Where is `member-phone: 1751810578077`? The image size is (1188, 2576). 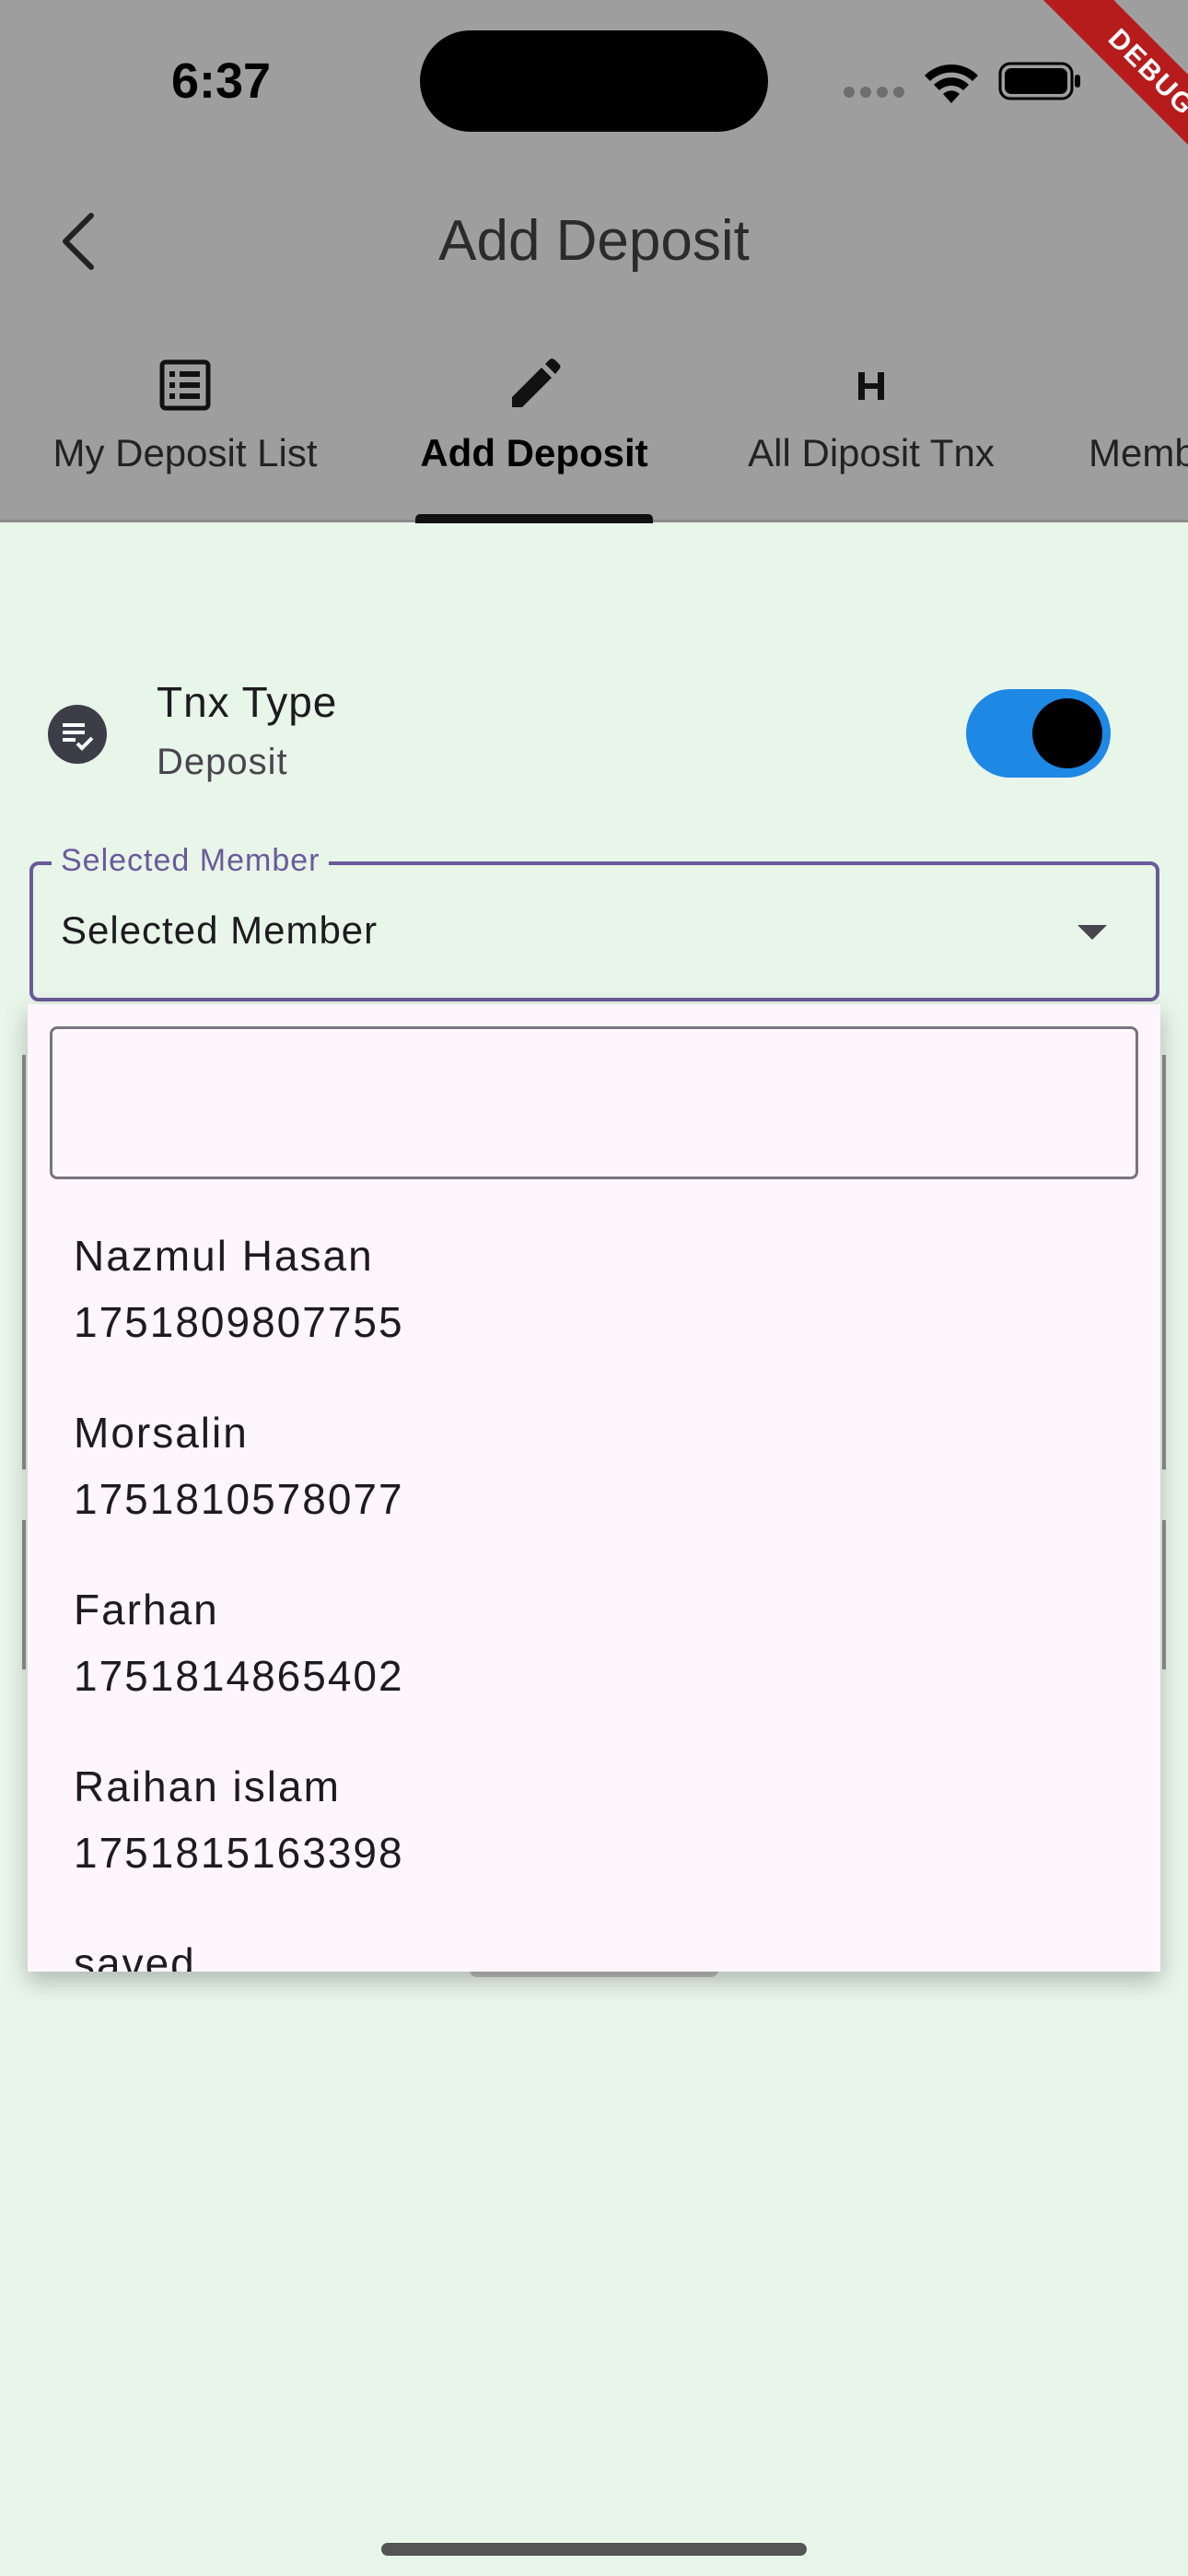 member-phone: 1751810578077 is located at coordinates (239, 1499).